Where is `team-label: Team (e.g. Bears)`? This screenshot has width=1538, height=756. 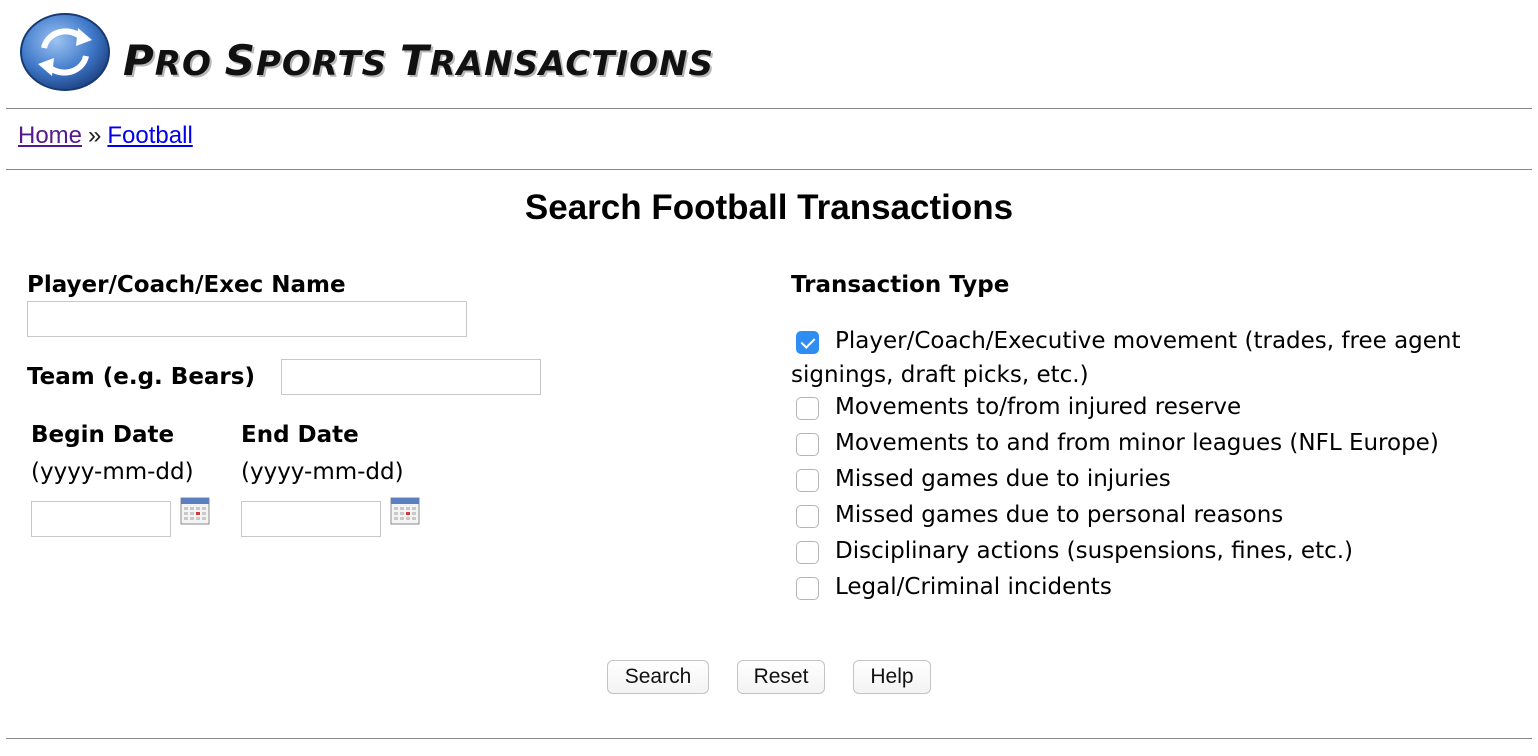
team-label: Team (e.g. Bears) is located at coordinates (141, 377).